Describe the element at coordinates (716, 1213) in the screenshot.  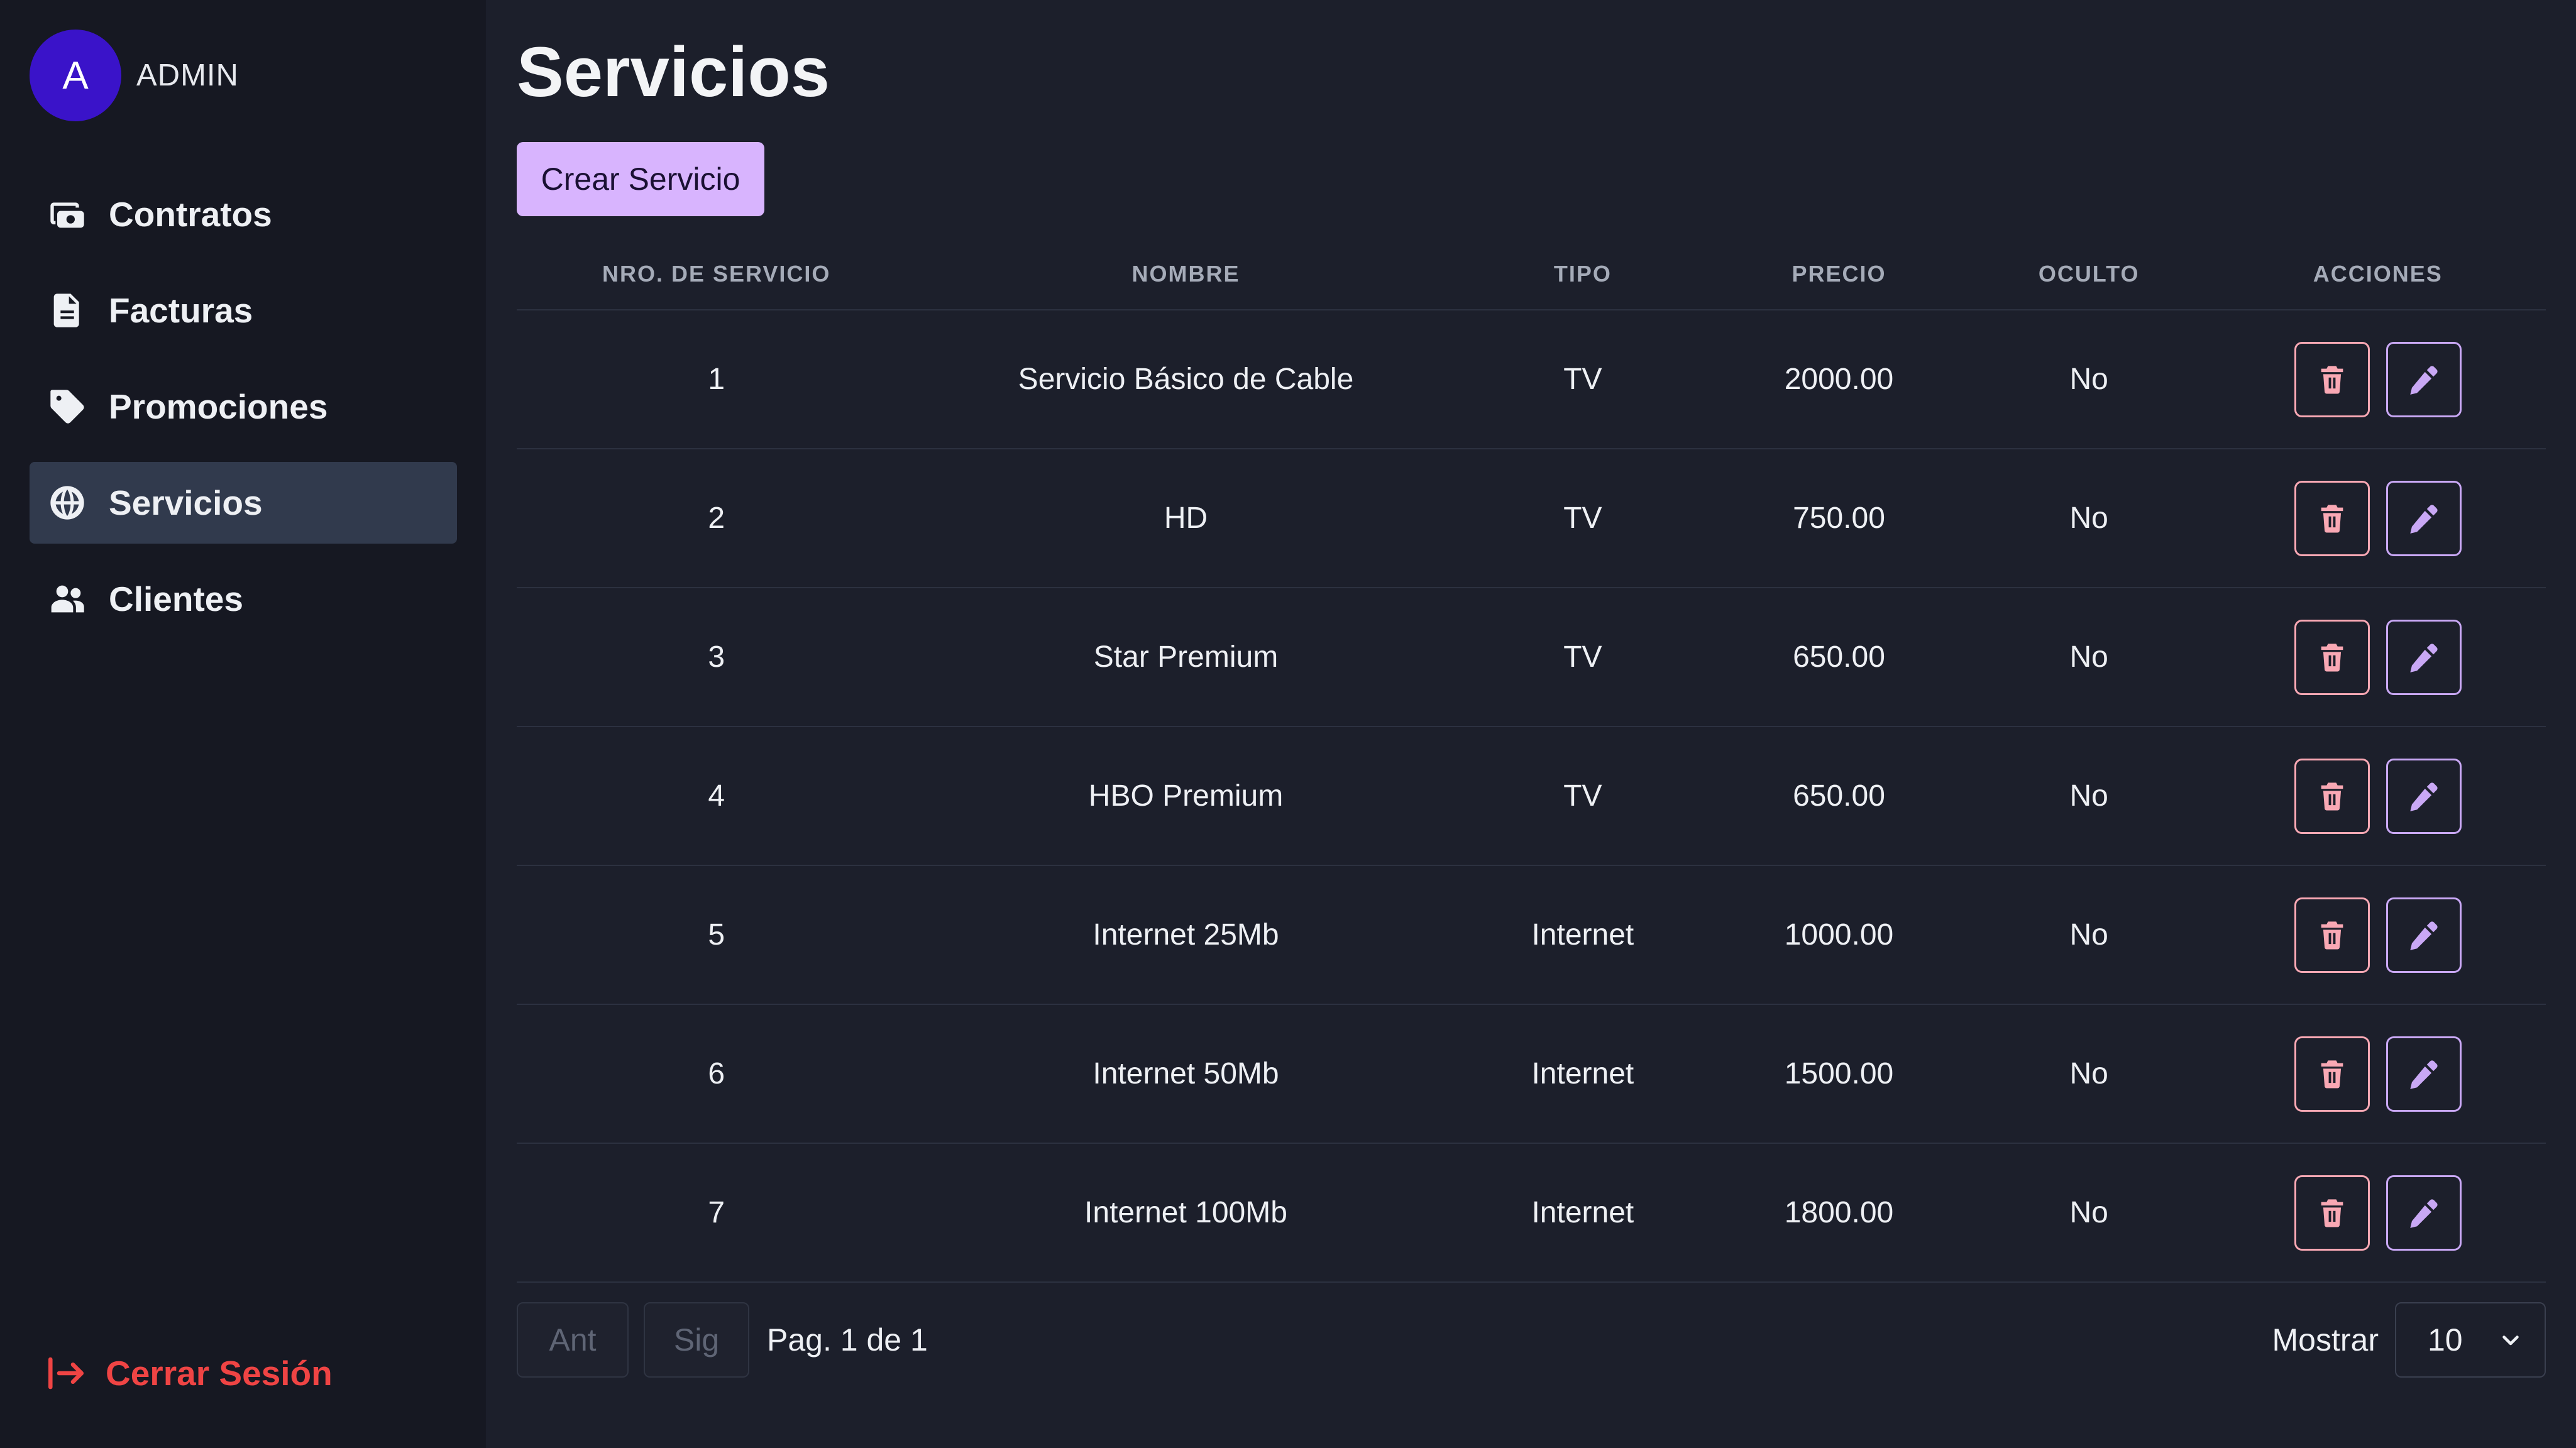
I see `cell-id: 7` at that location.